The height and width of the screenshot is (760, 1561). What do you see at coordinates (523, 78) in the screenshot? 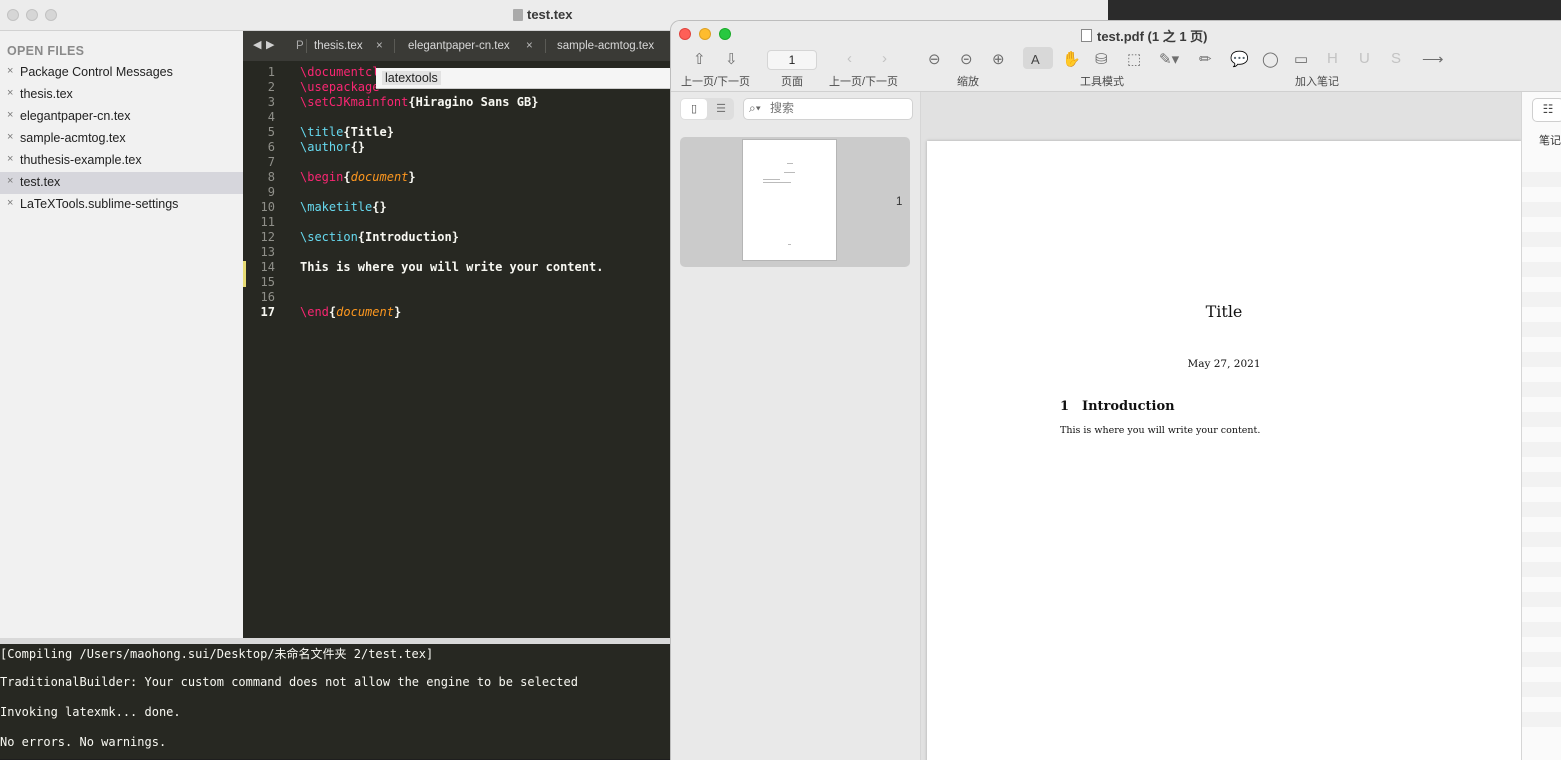
I see `autocomplete-popup: latextools` at bounding box center [523, 78].